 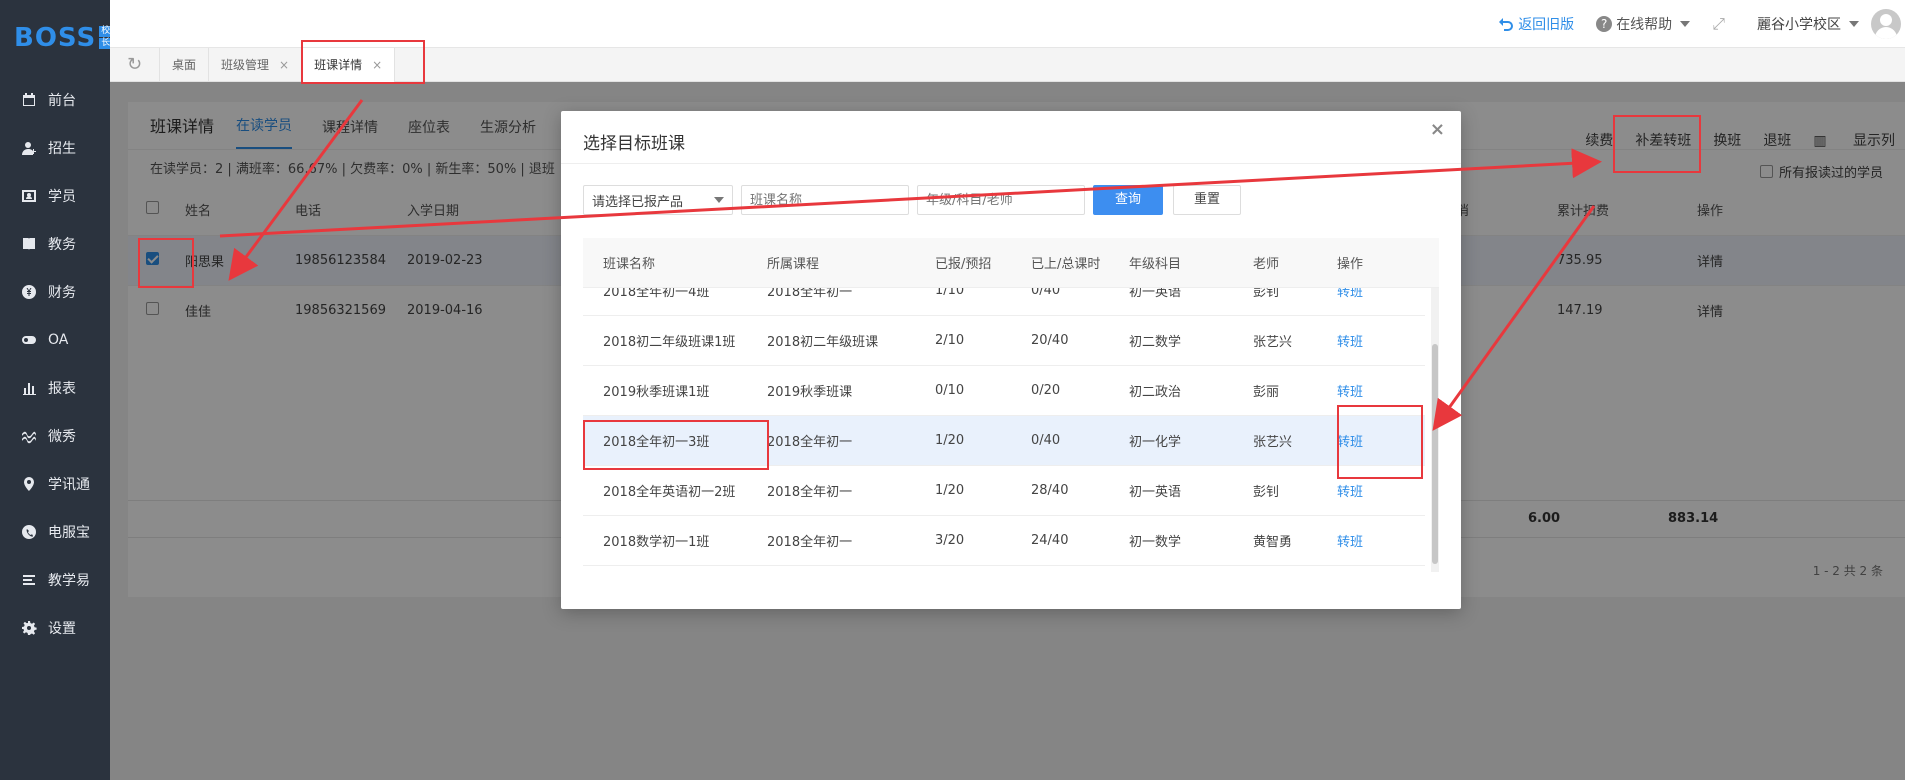 I want to click on toggle-icon, so click(x=29, y=340).